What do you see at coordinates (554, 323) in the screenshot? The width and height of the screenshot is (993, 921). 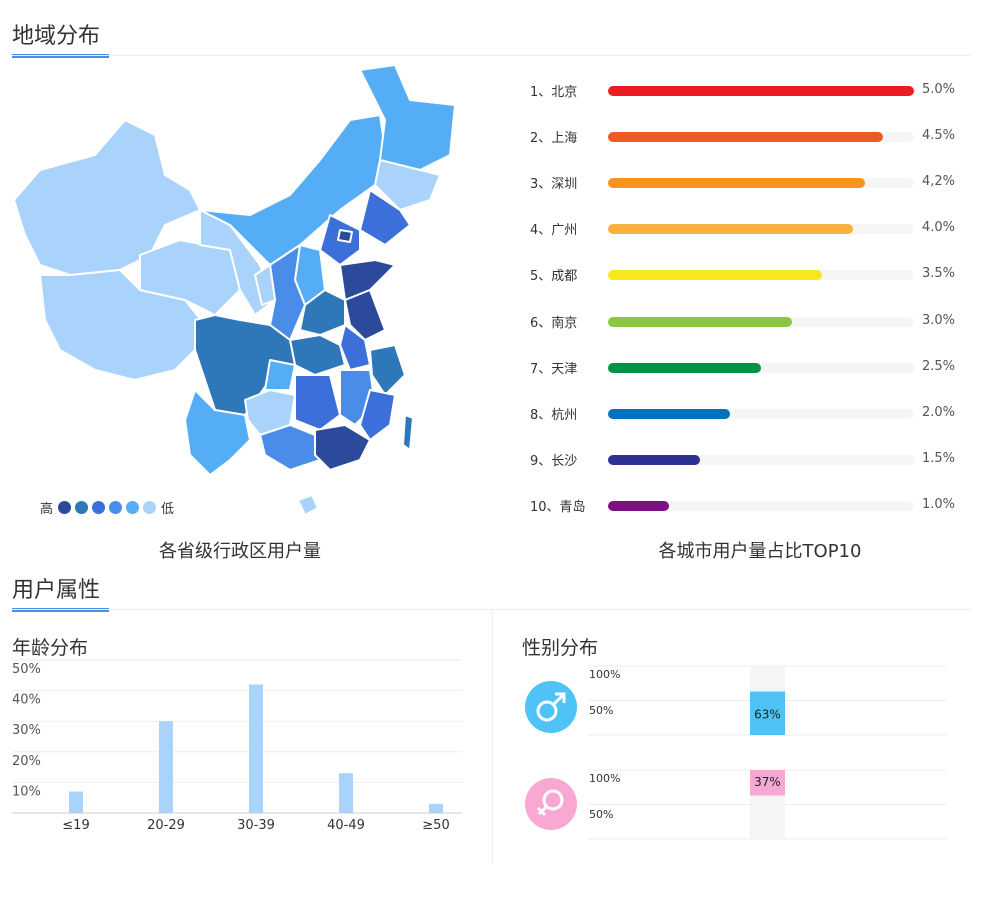 I see `ranking-city-label: 6、南京` at bounding box center [554, 323].